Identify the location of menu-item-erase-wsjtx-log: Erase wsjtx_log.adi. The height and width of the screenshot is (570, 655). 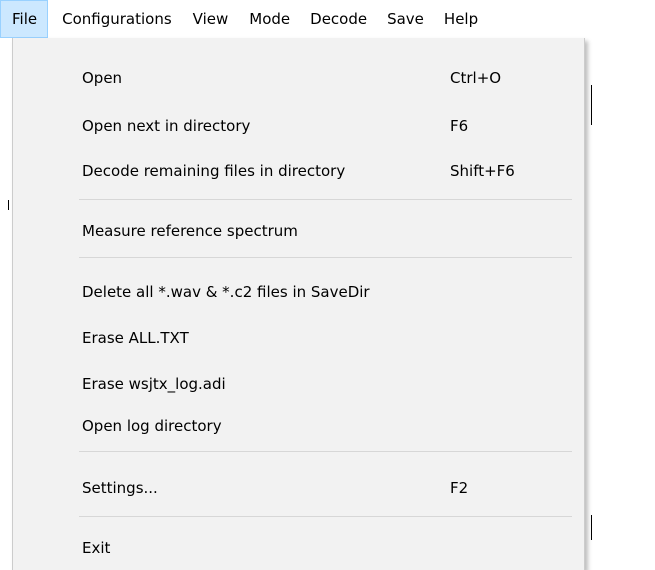
(298, 384).